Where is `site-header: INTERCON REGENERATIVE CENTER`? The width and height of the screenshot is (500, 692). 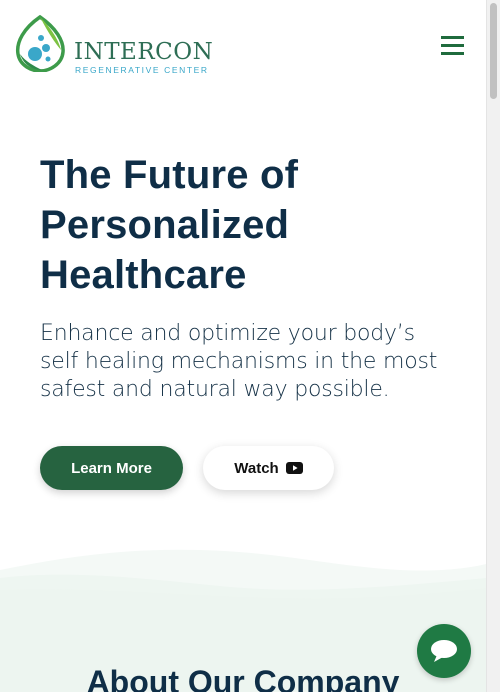
site-header: INTERCON REGENERATIVE CENTER is located at coordinates (243, 45).